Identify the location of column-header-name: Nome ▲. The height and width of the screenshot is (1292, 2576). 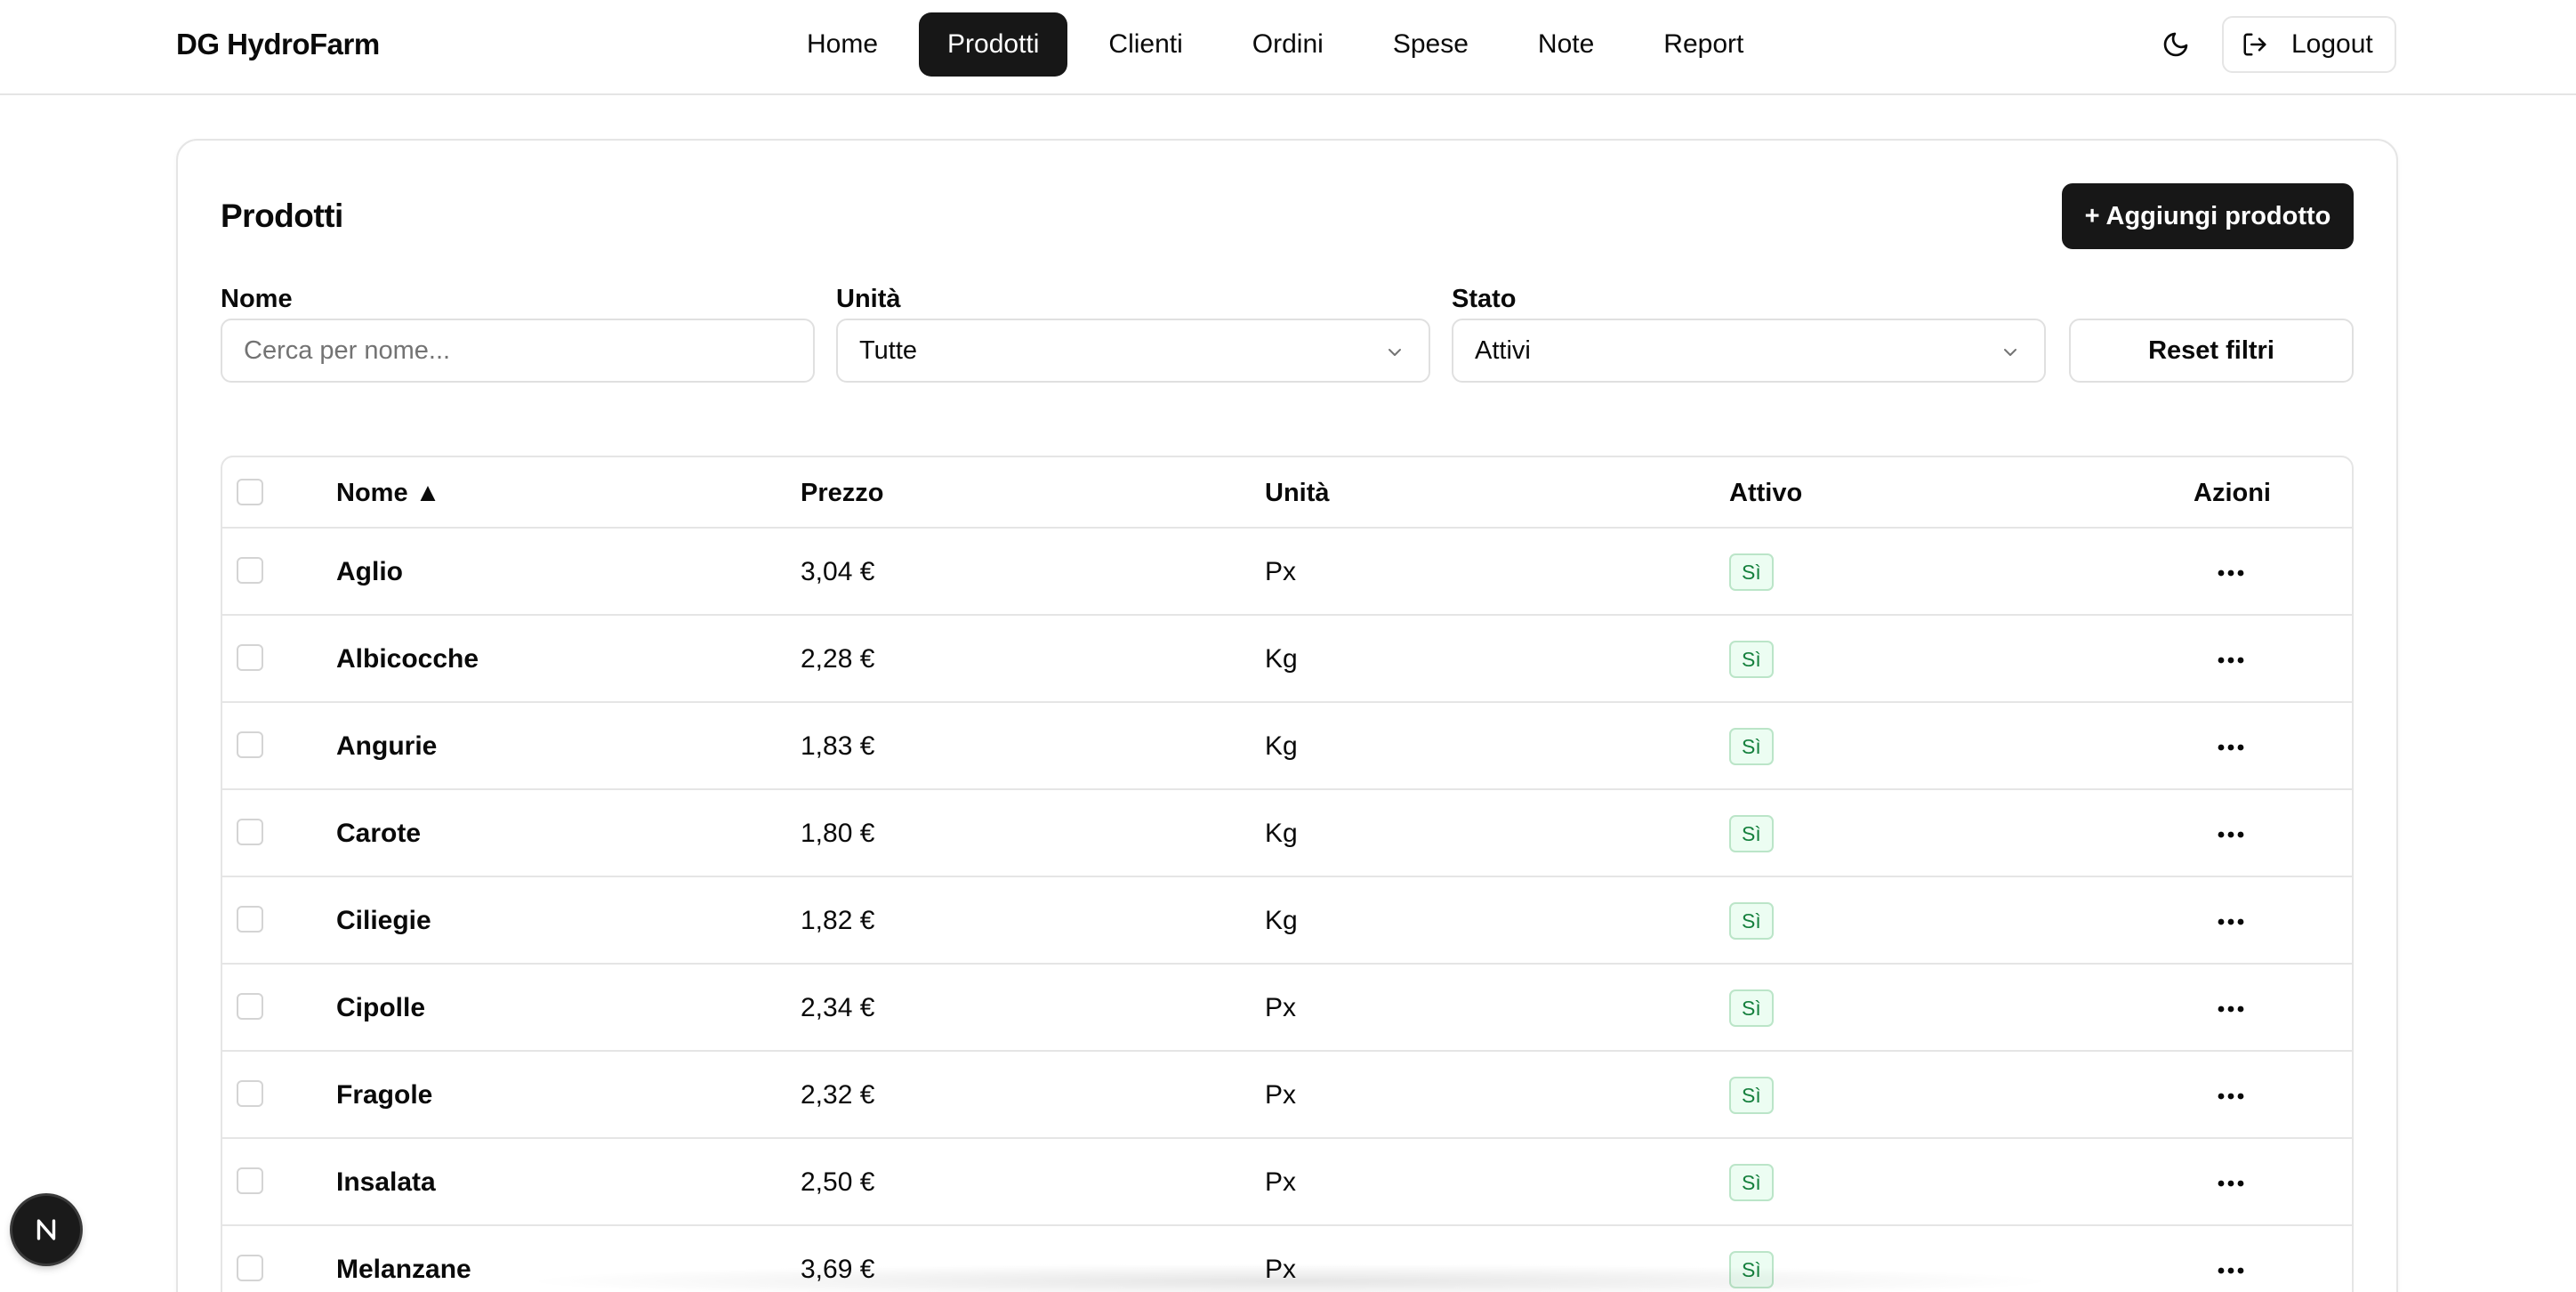
(388, 493).